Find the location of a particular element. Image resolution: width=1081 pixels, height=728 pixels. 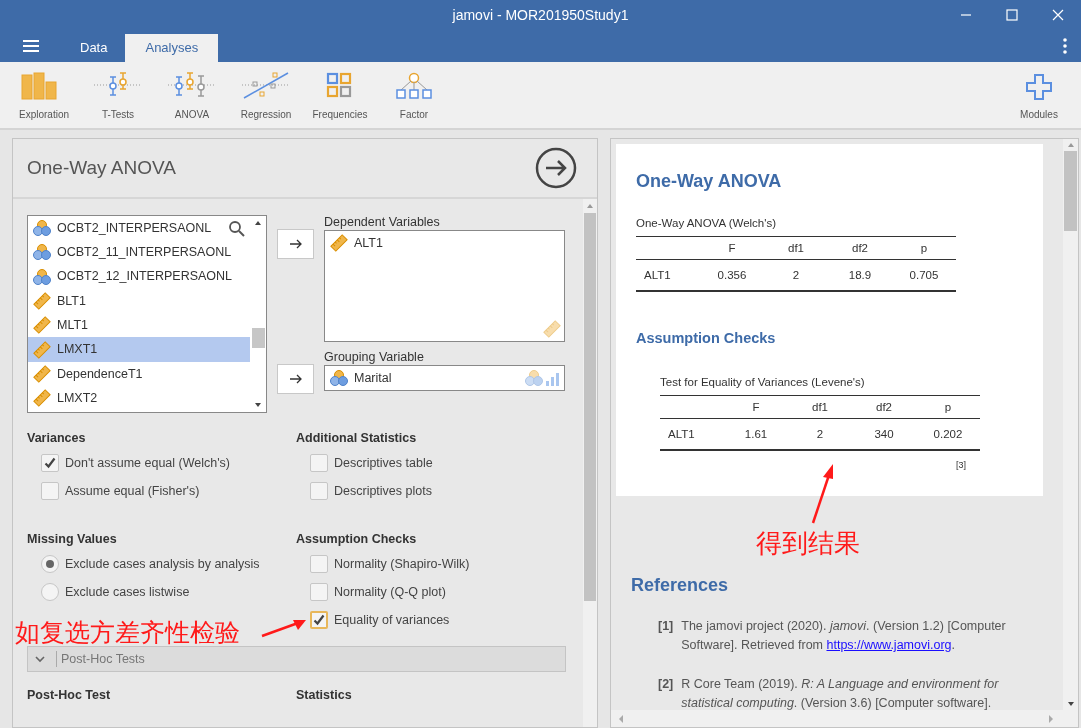

section-heading: Variances is located at coordinates (57, 438).